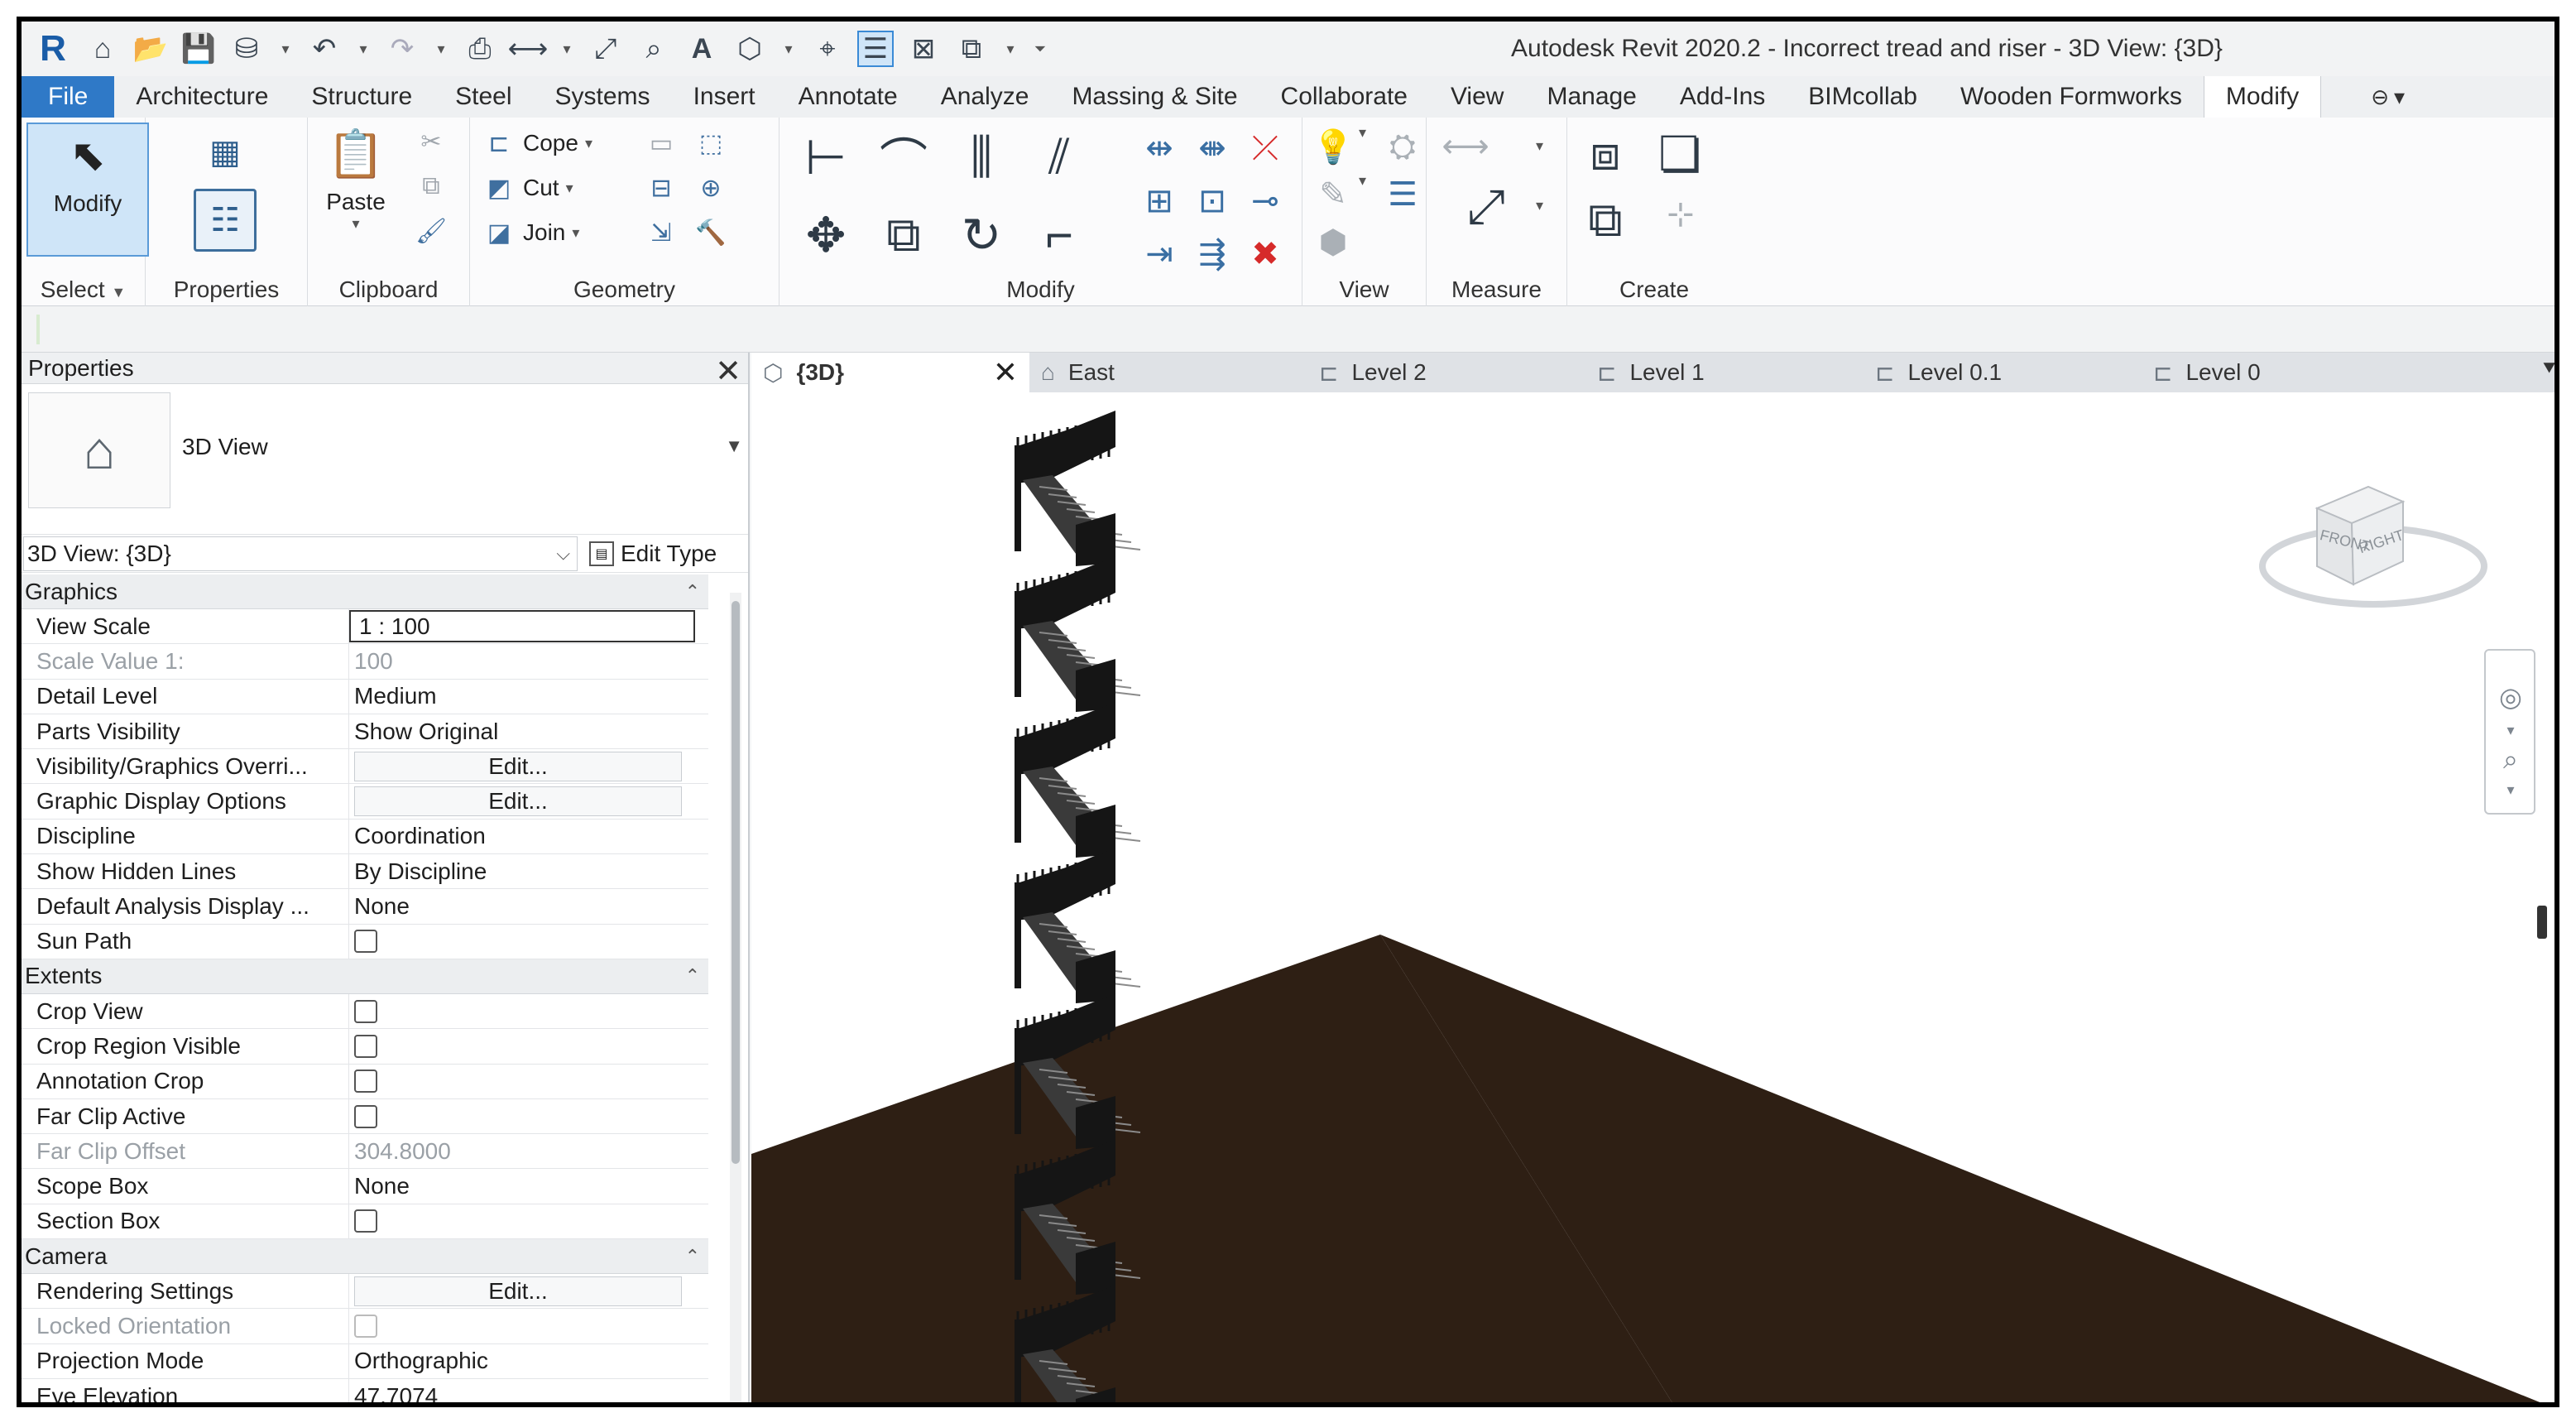  Describe the element at coordinates (711, 188) in the screenshot. I see `demolish-icon: ⊕` at that location.